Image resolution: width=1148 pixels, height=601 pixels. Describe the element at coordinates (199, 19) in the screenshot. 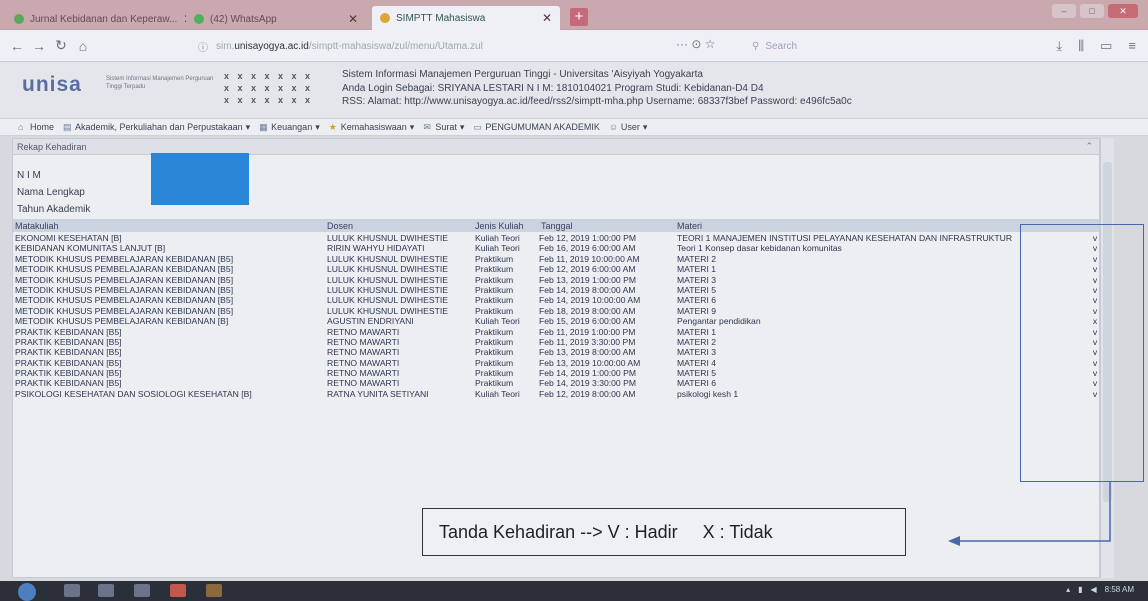

I see `whatsapp-icon` at that location.